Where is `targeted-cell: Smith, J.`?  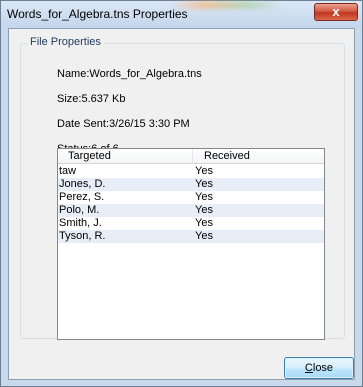
targeted-cell: Smith, J. is located at coordinates (80, 223).